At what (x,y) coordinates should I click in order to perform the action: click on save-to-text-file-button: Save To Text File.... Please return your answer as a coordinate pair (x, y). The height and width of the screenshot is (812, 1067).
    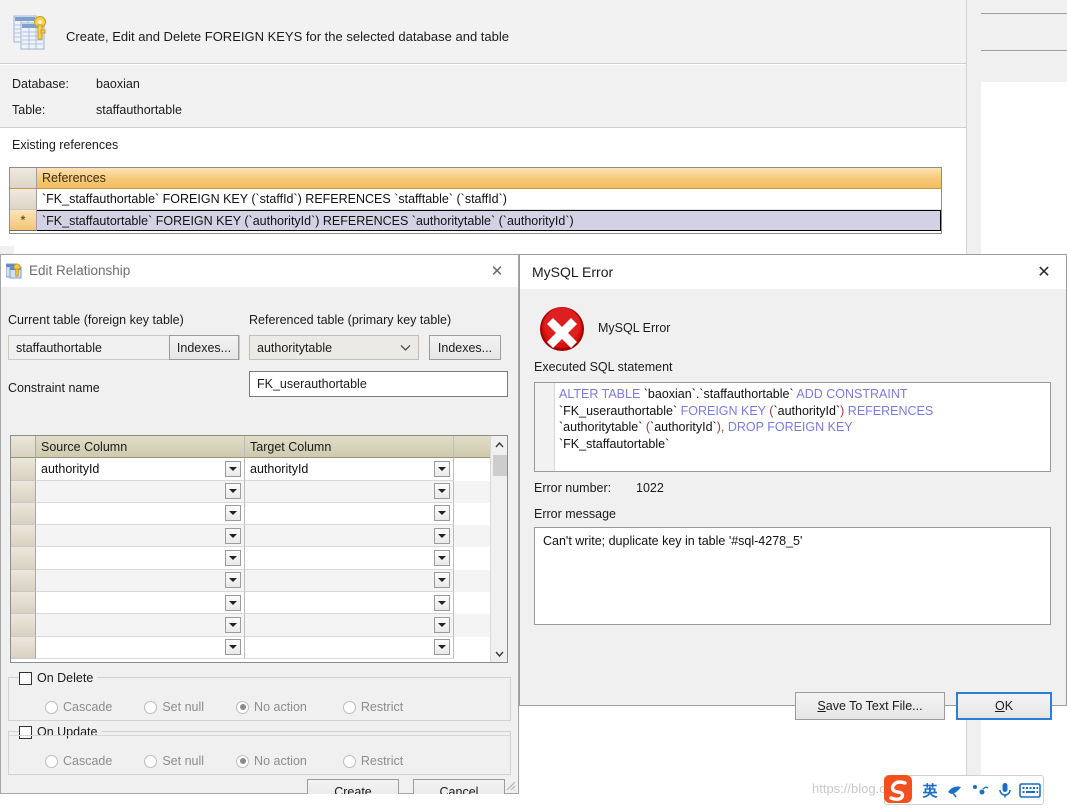
    Looking at the image, I should click on (870, 706).